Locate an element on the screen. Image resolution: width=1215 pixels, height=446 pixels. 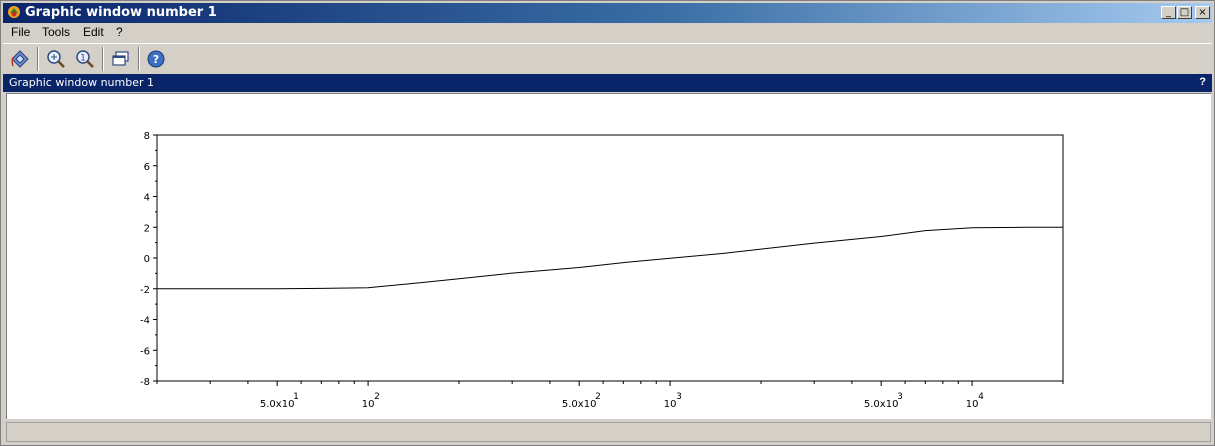
y-tick-label: 0 is located at coordinates (147, 259).